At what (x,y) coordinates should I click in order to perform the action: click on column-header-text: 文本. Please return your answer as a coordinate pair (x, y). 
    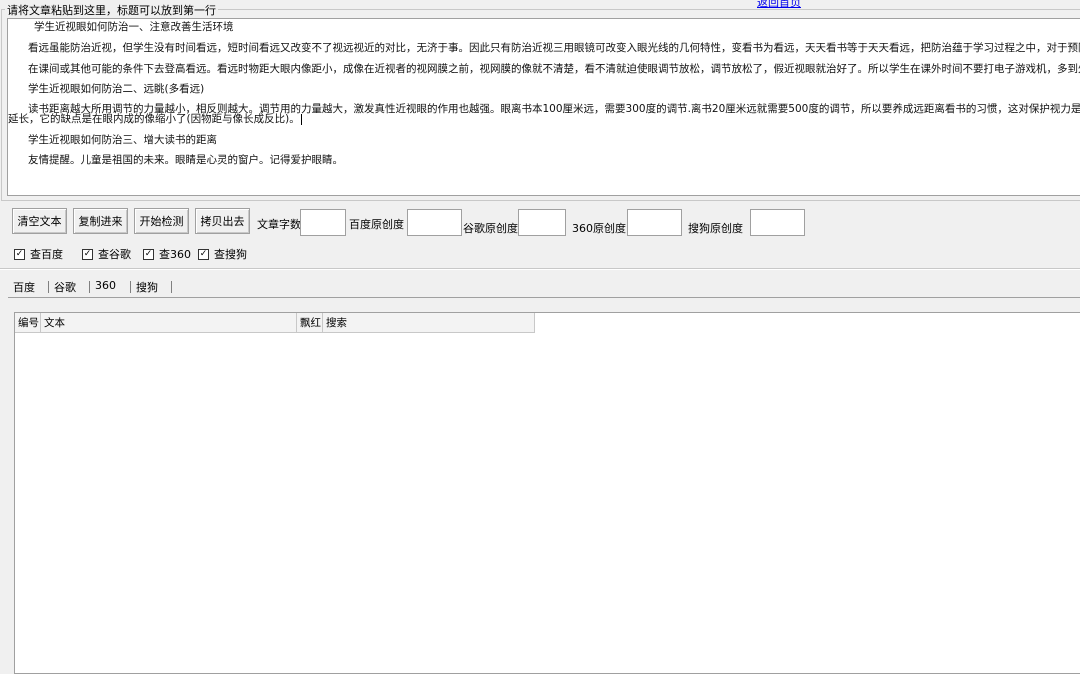
    Looking at the image, I should click on (169, 323).